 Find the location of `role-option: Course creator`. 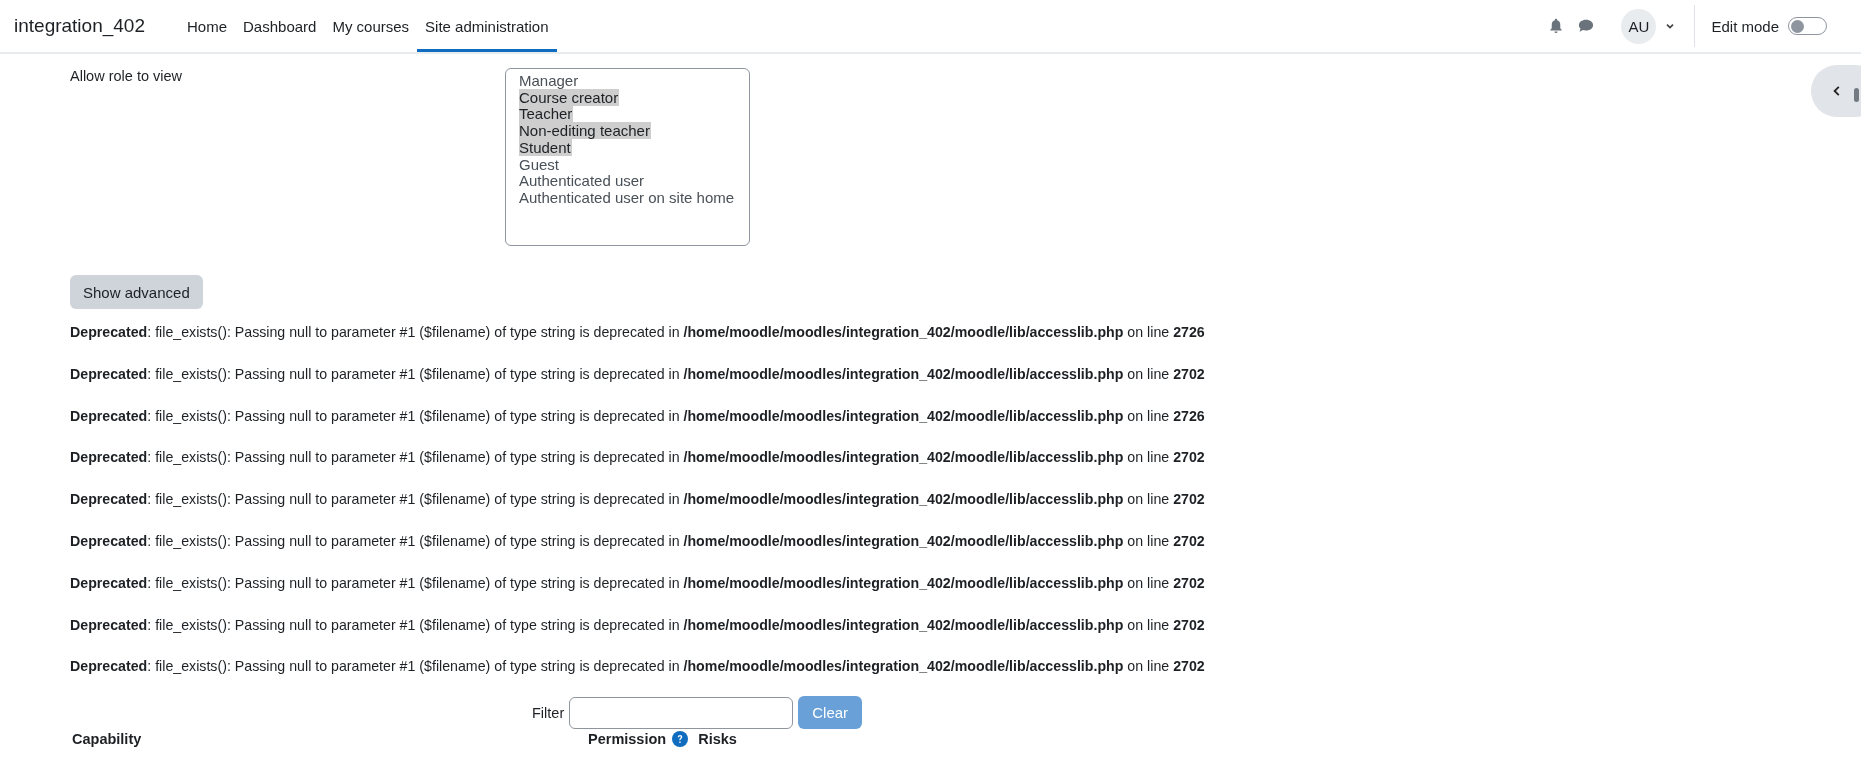

role-option: Course creator is located at coordinates (569, 97).